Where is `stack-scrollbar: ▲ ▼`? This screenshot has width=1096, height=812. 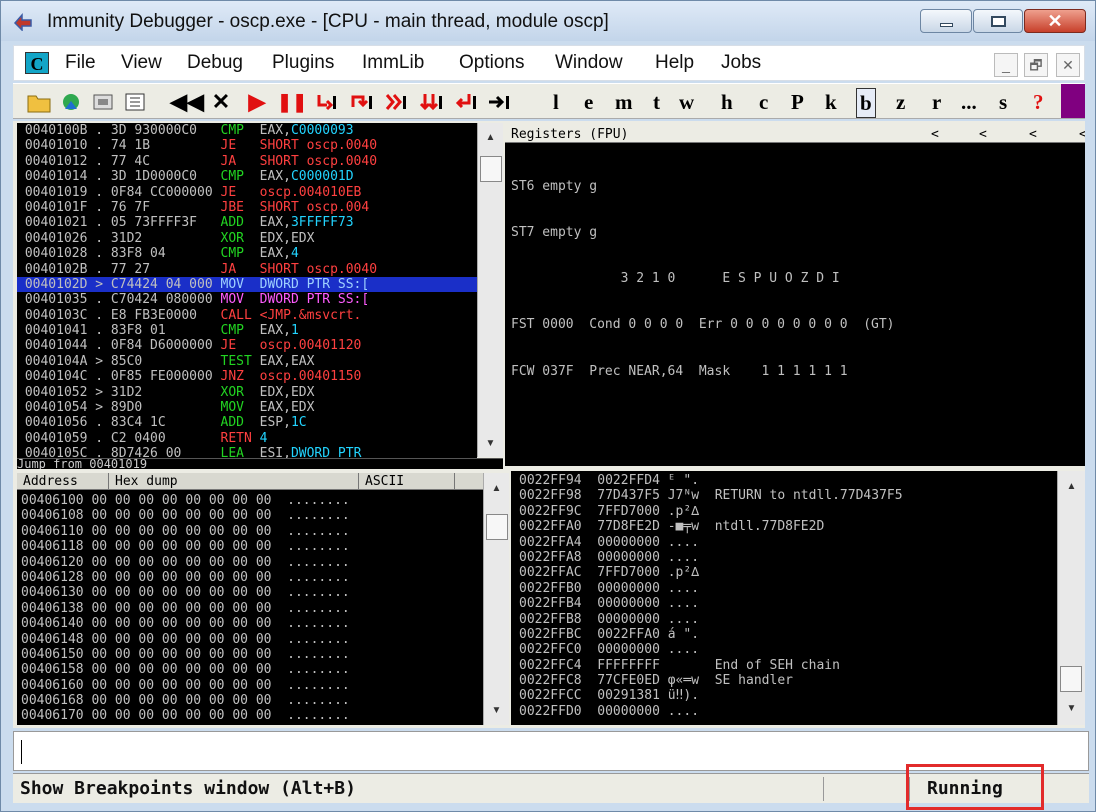 stack-scrollbar: ▲ ▼ is located at coordinates (1071, 598).